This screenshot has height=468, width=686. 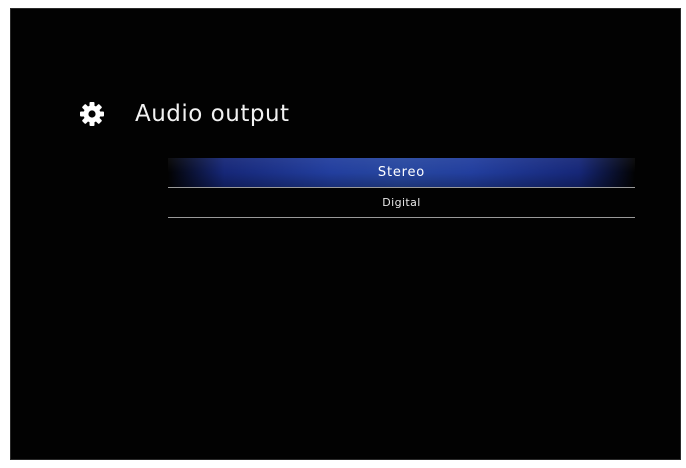 I want to click on menu-item-label: Digital, so click(x=401, y=202).